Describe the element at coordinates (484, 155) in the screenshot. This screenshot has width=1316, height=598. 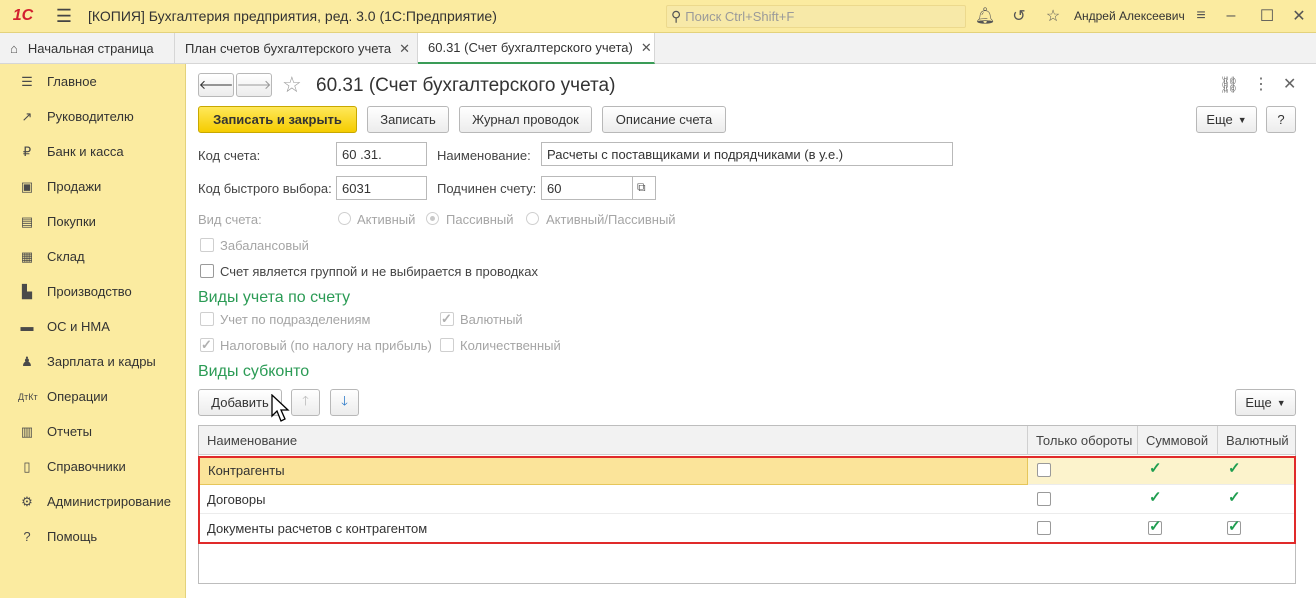
I see `name-label: Наименование:` at that location.